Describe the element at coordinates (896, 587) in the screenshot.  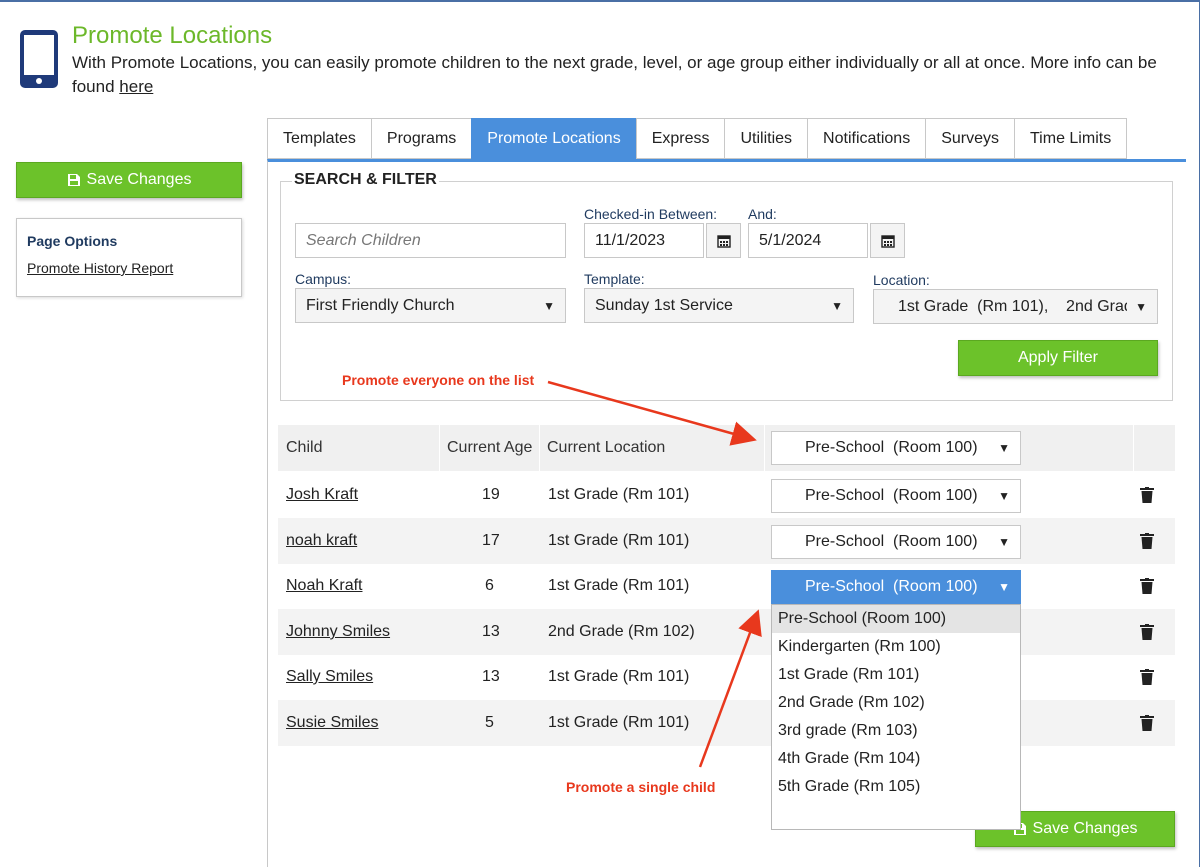
I see `promote-to-select-open: Pre-School (Room 100) ▼` at that location.